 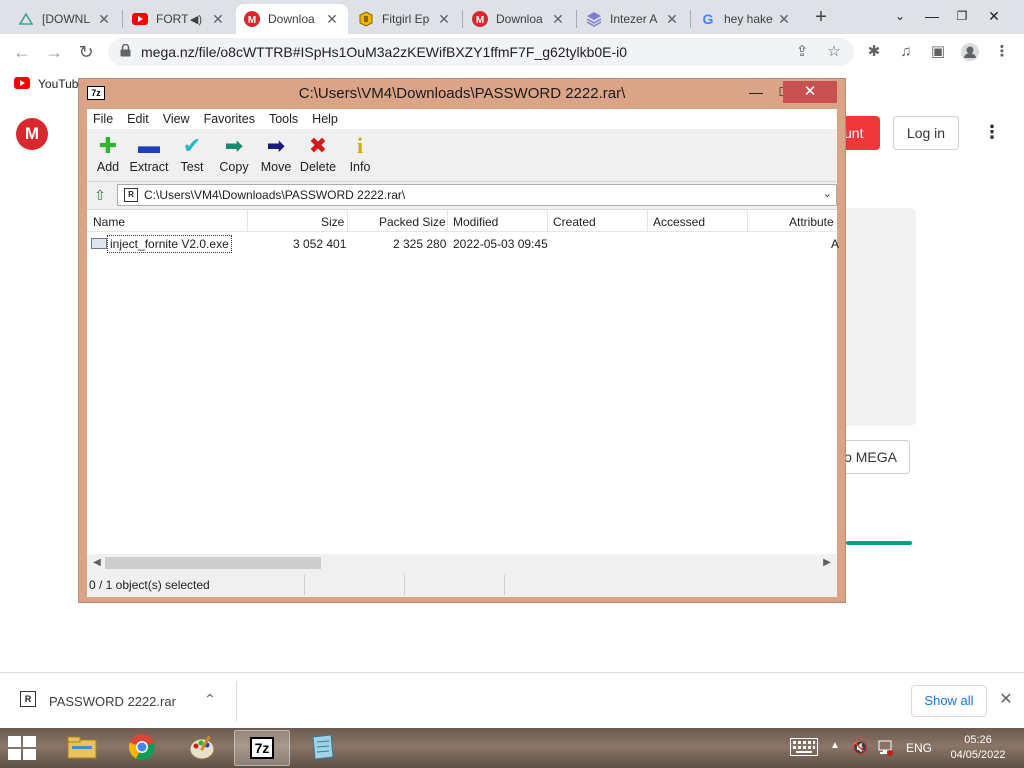 I want to click on menu-view: View, so click(x=176, y=119).